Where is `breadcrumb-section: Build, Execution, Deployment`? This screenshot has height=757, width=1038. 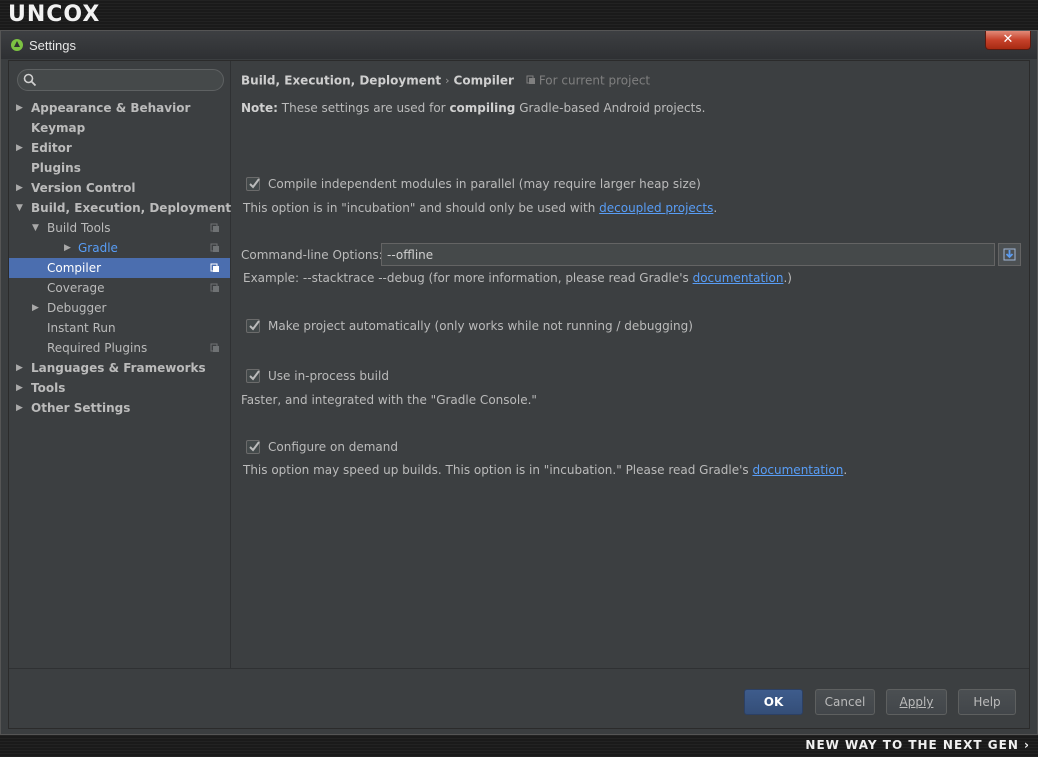 breadcrumb-section: Build, Execution, Deployment is located at coordinates (341, 81).